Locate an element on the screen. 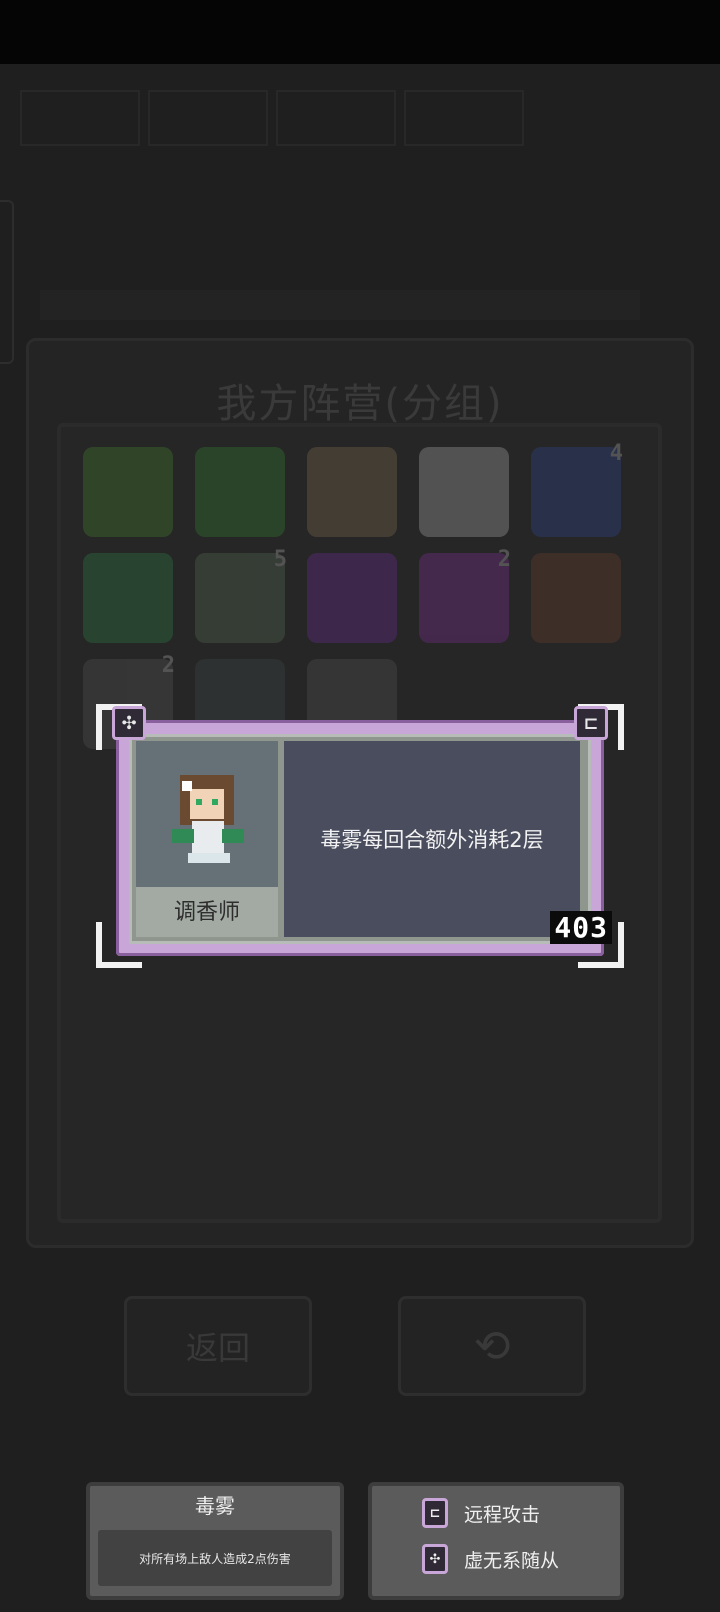  tag-void: ✣ 虚无系随从 is located at coordinates (490, 1559).